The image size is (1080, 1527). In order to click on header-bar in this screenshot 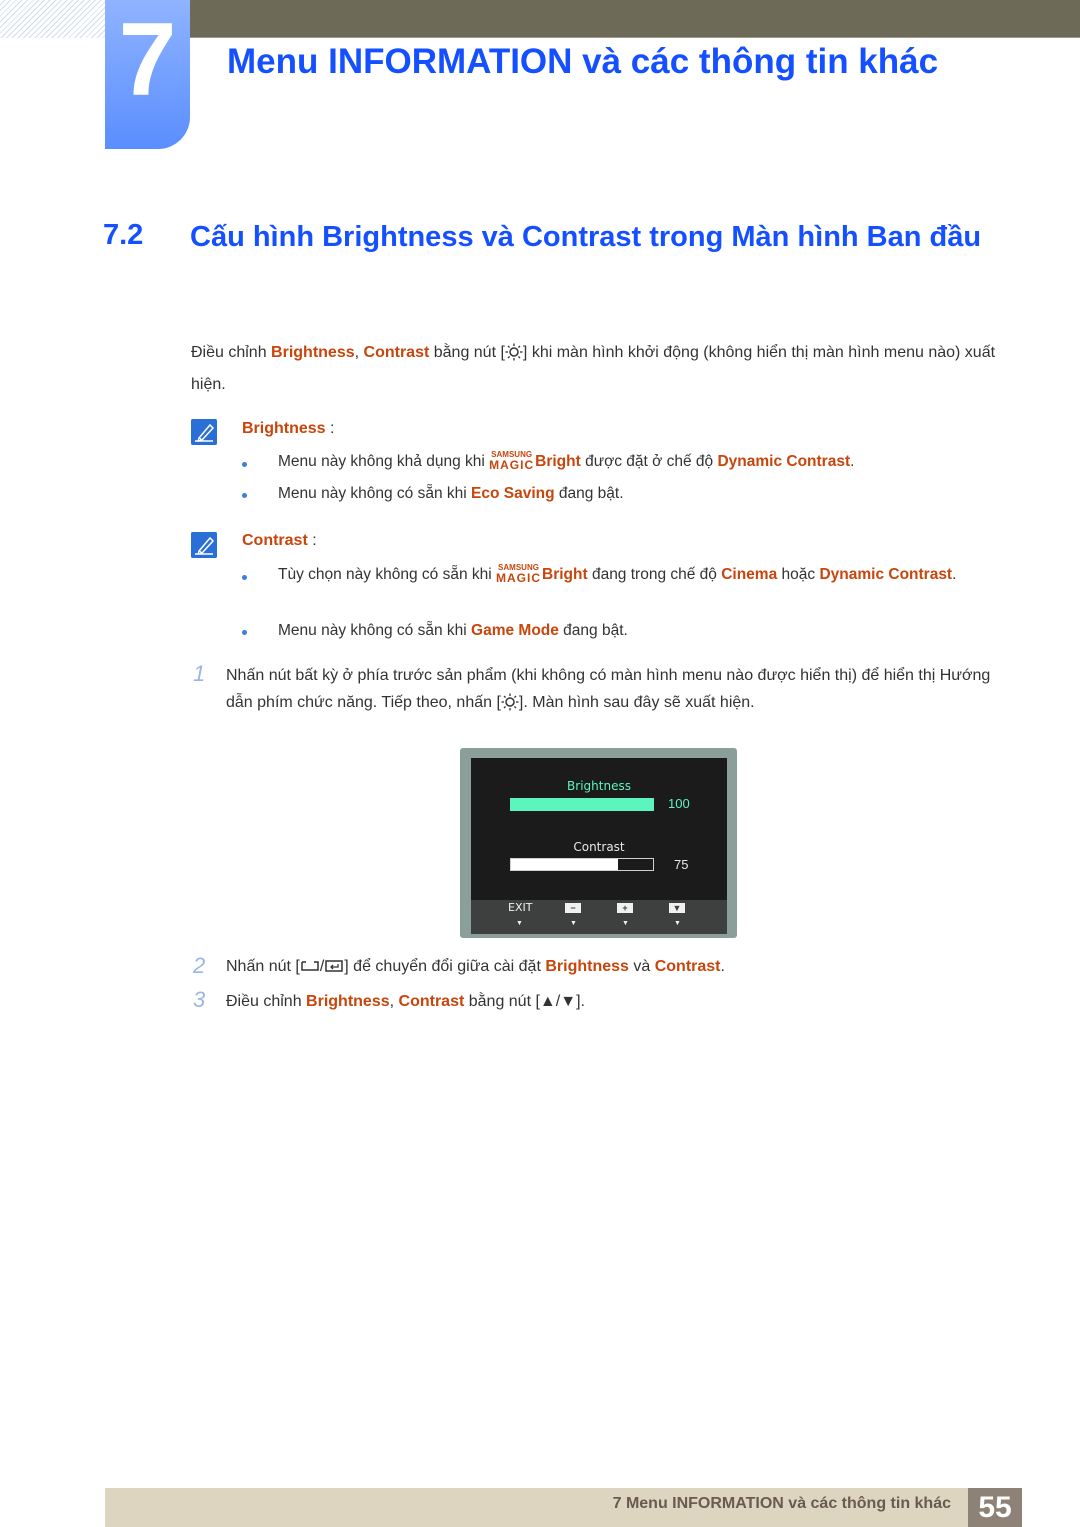, I will do `click(635, 19)`.